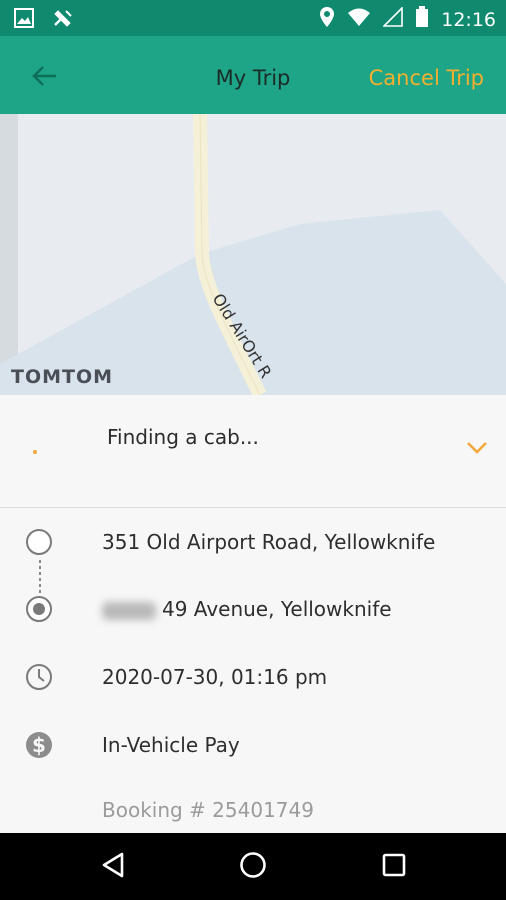 The image size is (506, 900). I want to click on nav-back-button, so click(113, 867).